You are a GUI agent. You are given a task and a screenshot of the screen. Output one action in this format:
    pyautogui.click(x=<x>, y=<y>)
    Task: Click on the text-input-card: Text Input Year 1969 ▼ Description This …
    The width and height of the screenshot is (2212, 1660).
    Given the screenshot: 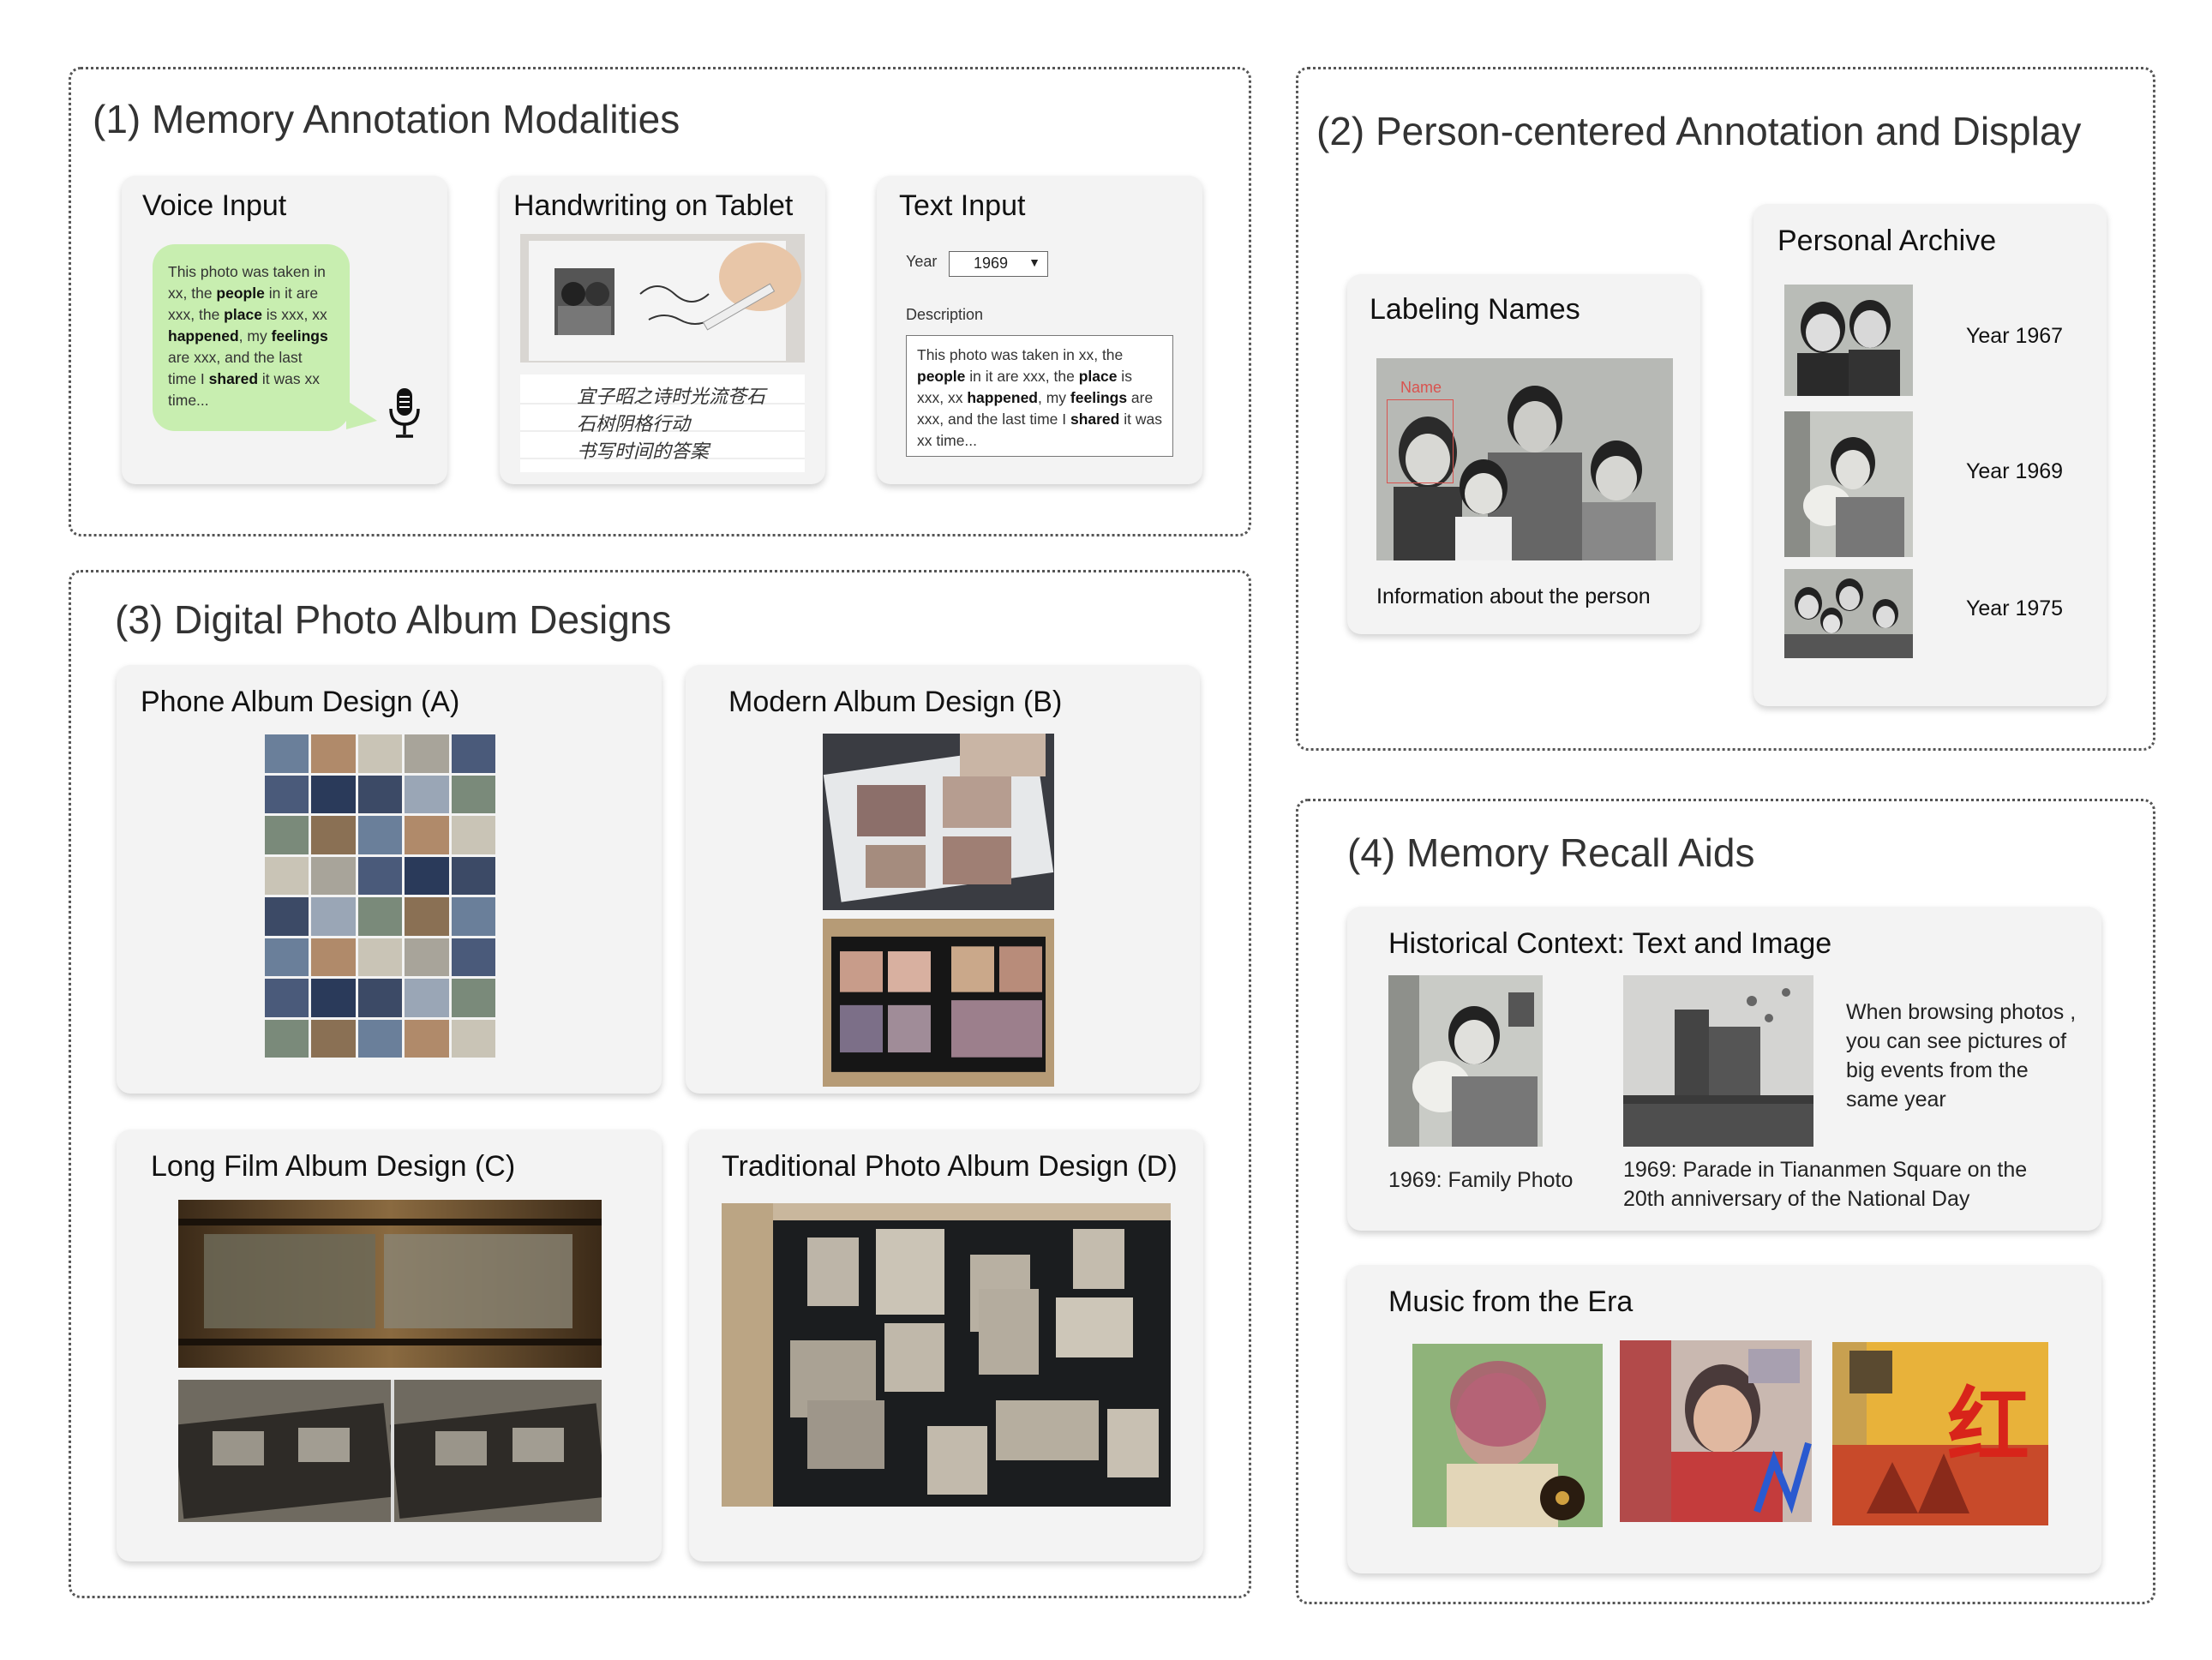 What is the action you would take?
    pyautogui.click(x=1040, y=330)
    